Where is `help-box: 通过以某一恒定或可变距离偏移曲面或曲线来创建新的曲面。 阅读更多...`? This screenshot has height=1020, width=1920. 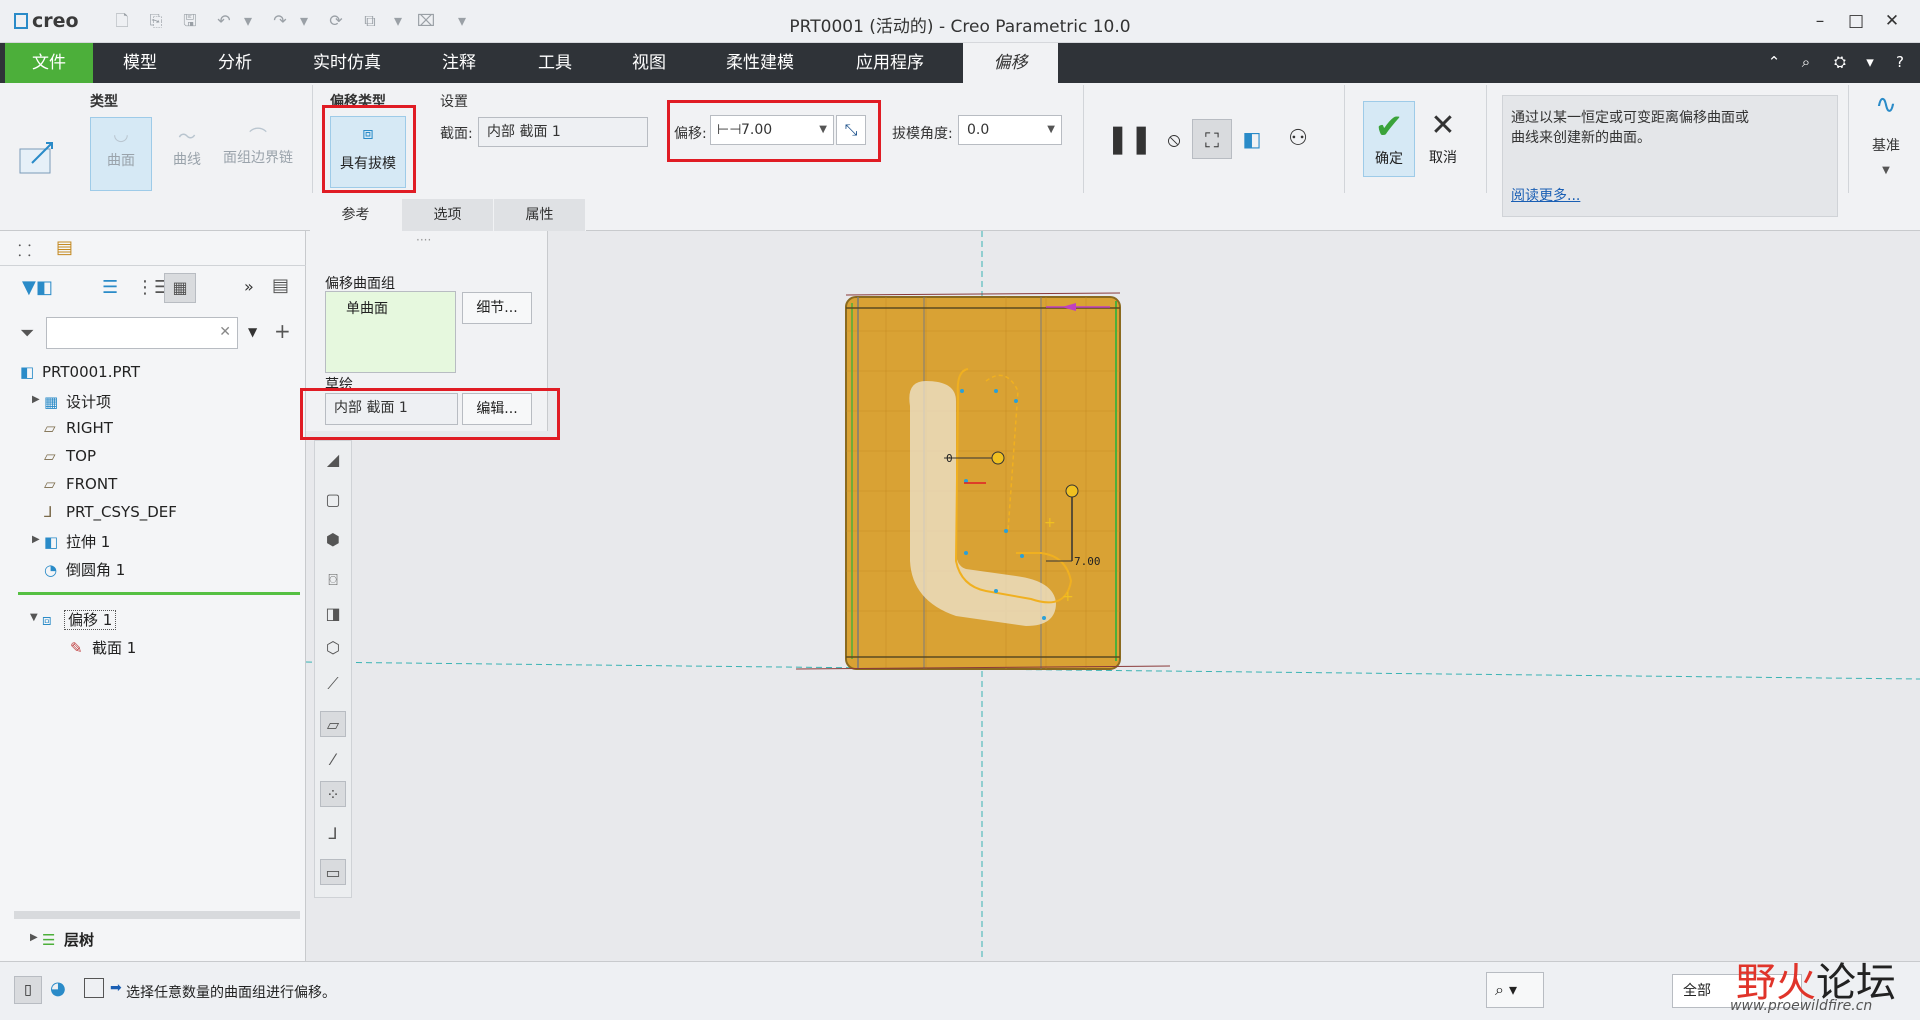
help-box: 通过以某一恒定或可变距离偏移曲面或曲线来创建新的曲面。 阅读更多... is located at coordinates (1670, 156).